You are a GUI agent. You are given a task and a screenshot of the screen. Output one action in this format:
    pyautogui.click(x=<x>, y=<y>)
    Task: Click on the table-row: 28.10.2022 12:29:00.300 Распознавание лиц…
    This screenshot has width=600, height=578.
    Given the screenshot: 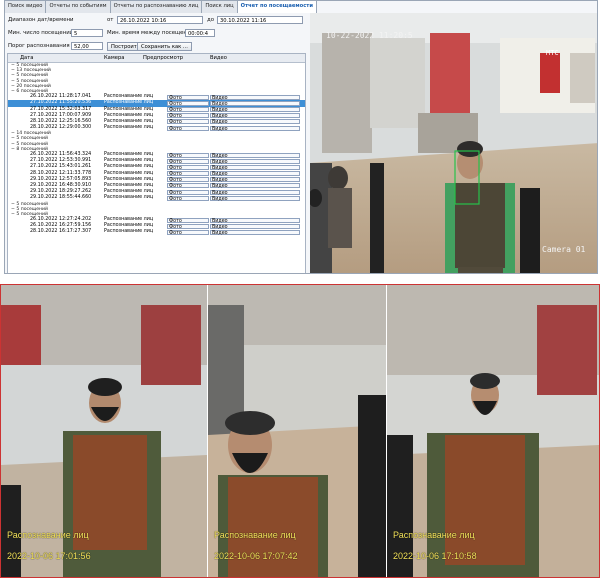 What is the action you would take?
    pyautogui.click(x=156, y=128)
    